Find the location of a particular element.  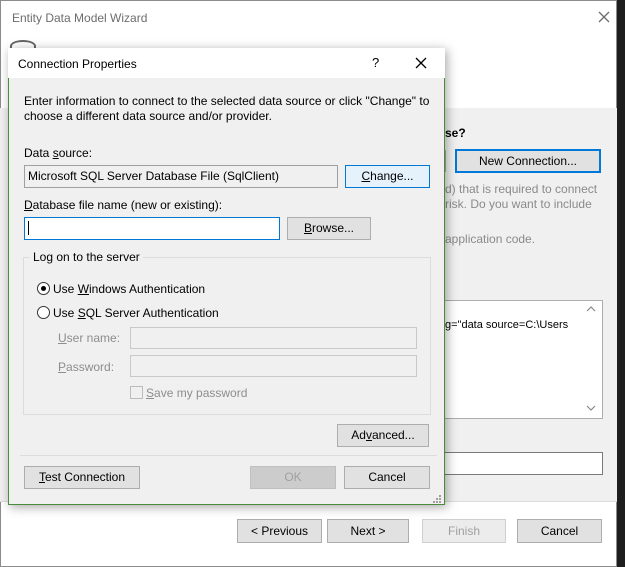

finish-button: Finish is located at coordinates (464, 531).